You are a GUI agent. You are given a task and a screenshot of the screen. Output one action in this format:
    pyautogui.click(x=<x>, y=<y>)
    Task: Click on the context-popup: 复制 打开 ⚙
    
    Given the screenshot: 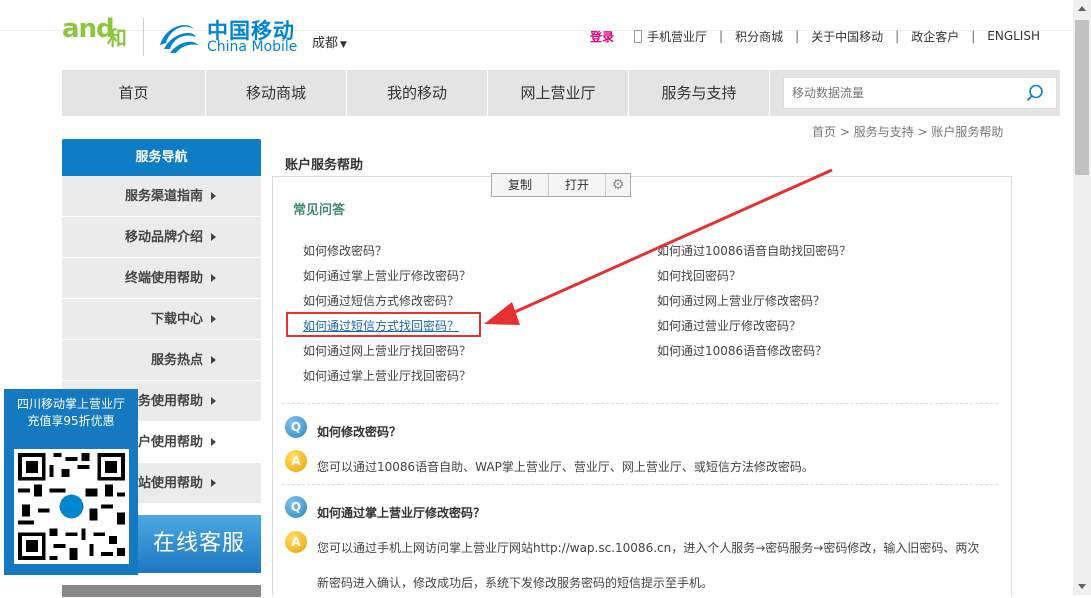 What is the action you would take?
    pyautogui.click(x=561, y=185)
    